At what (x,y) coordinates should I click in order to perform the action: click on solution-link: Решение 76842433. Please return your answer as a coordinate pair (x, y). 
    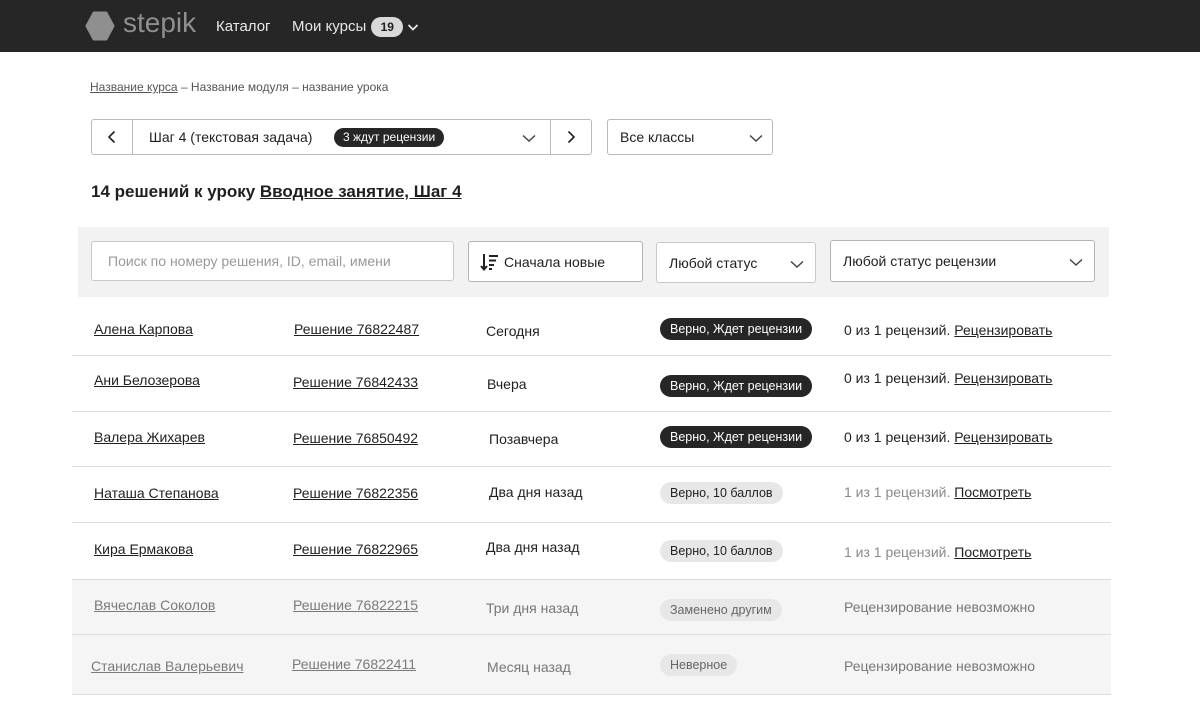
    Looking at the image, I should click on (355, 382).